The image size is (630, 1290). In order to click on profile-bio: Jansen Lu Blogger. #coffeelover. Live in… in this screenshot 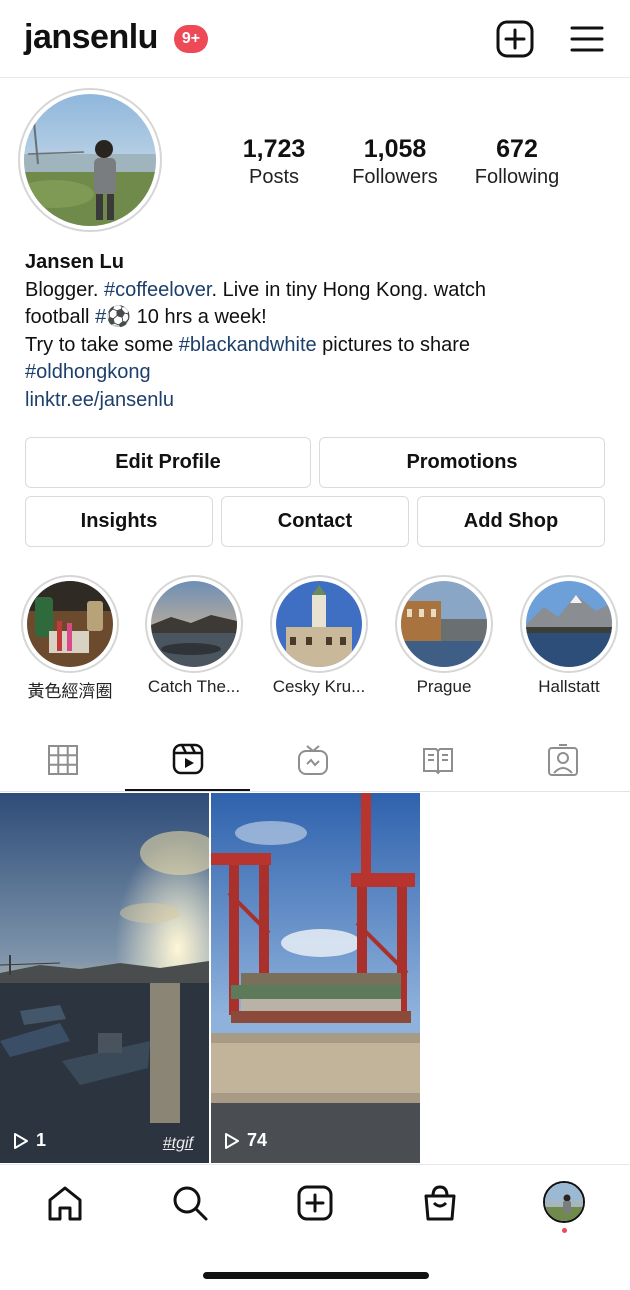, I will do `click(315, 331)`.